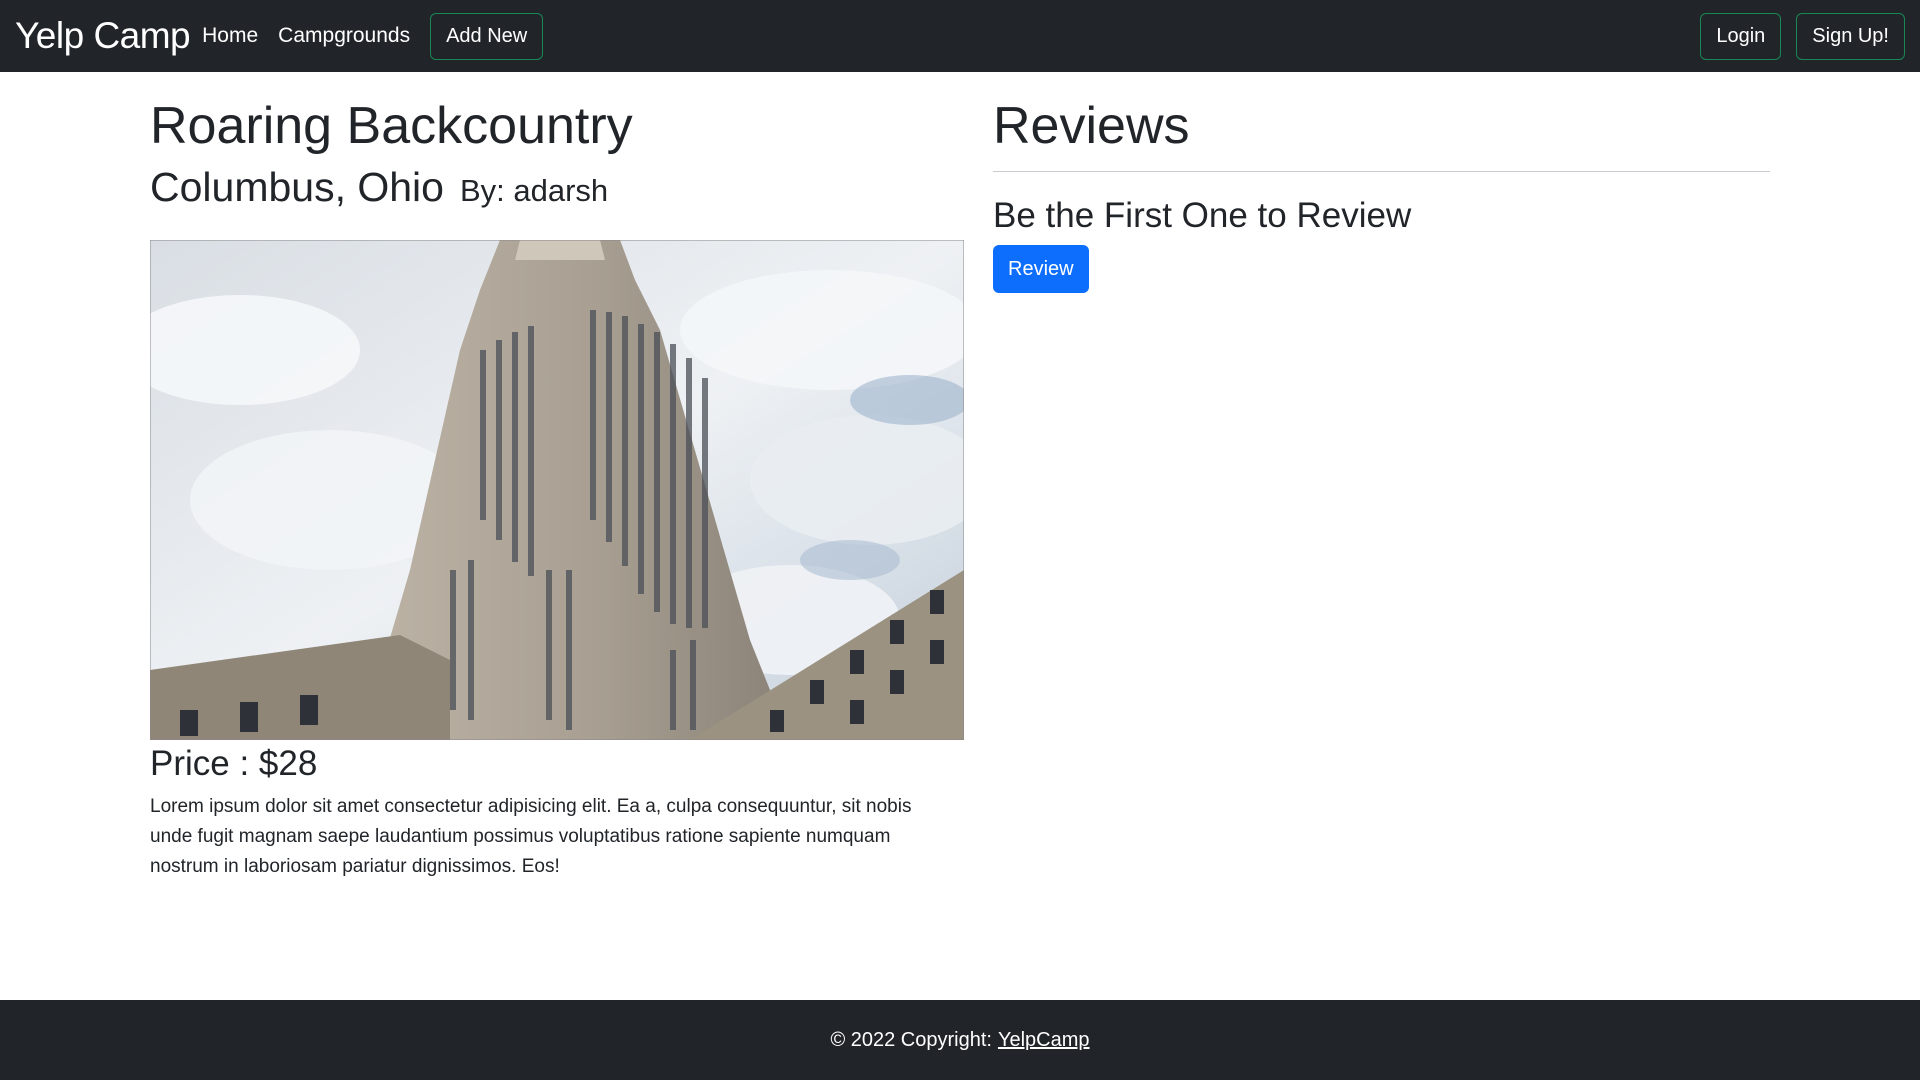 The height and width of the screenshot is (1080, 1920). Describe the element at coordinates (235, 36) in the screenshot. I see `nav-link-home: Home` at that location.